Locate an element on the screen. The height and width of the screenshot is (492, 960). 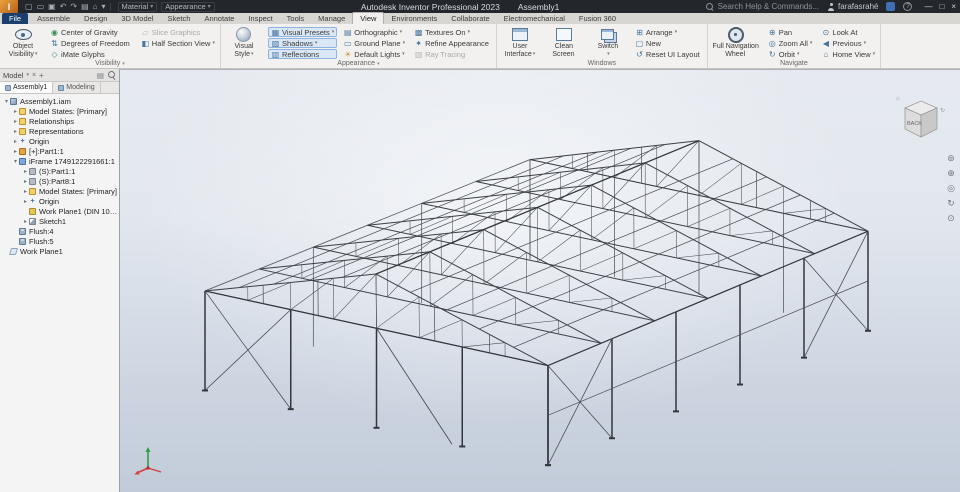
imate-glyphs-button: ◇ iMate Glyphs is located at coordinates (91, 54).